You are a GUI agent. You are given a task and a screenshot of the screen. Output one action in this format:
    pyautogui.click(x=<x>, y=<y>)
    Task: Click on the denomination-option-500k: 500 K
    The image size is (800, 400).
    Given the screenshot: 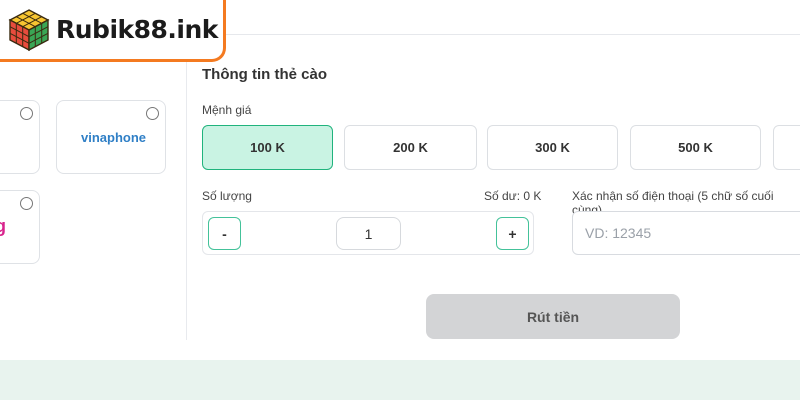 What is the action you would take?
    pyautogui.click(x=695, y=147)
    